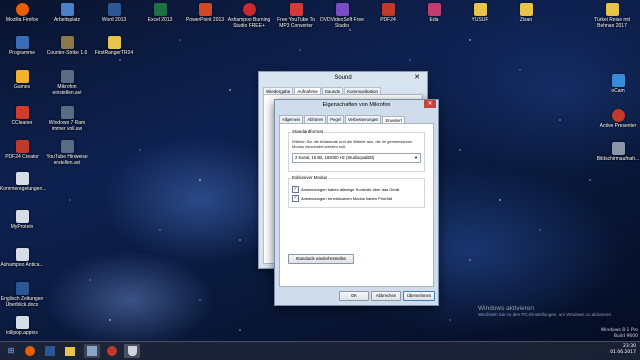 The width and height of the screenshot is (640, 360). I want to click on ok-button: OK, so click(354, 296).